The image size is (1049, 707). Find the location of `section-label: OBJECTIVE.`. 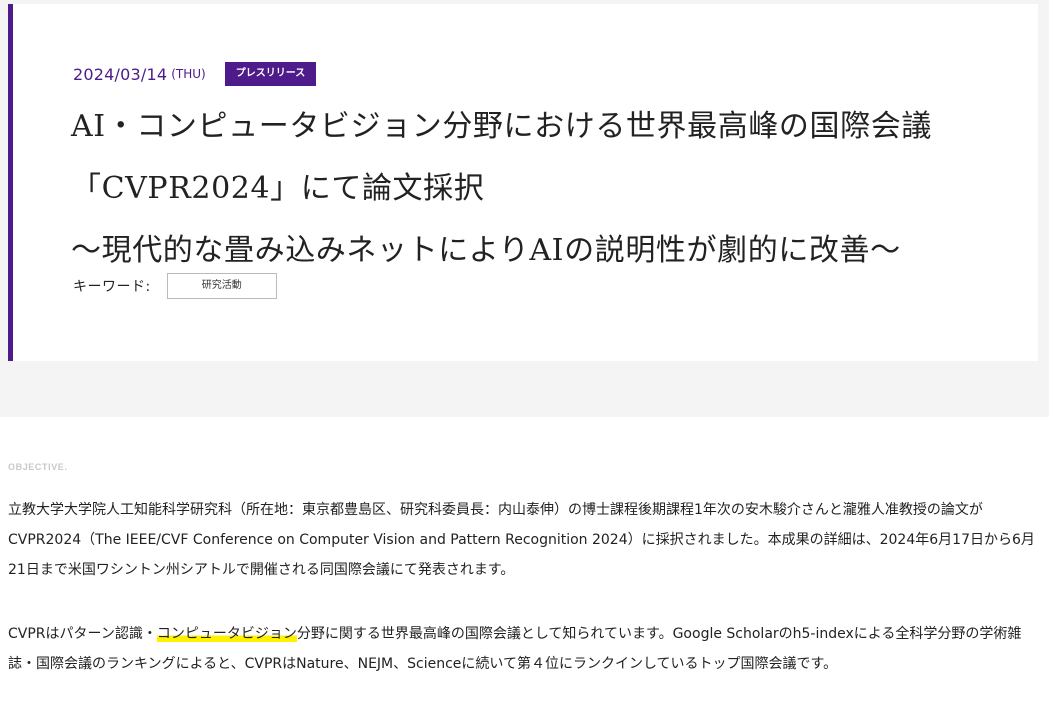

section-label: OBJECTIVE. is located at coordinates (38, 467).